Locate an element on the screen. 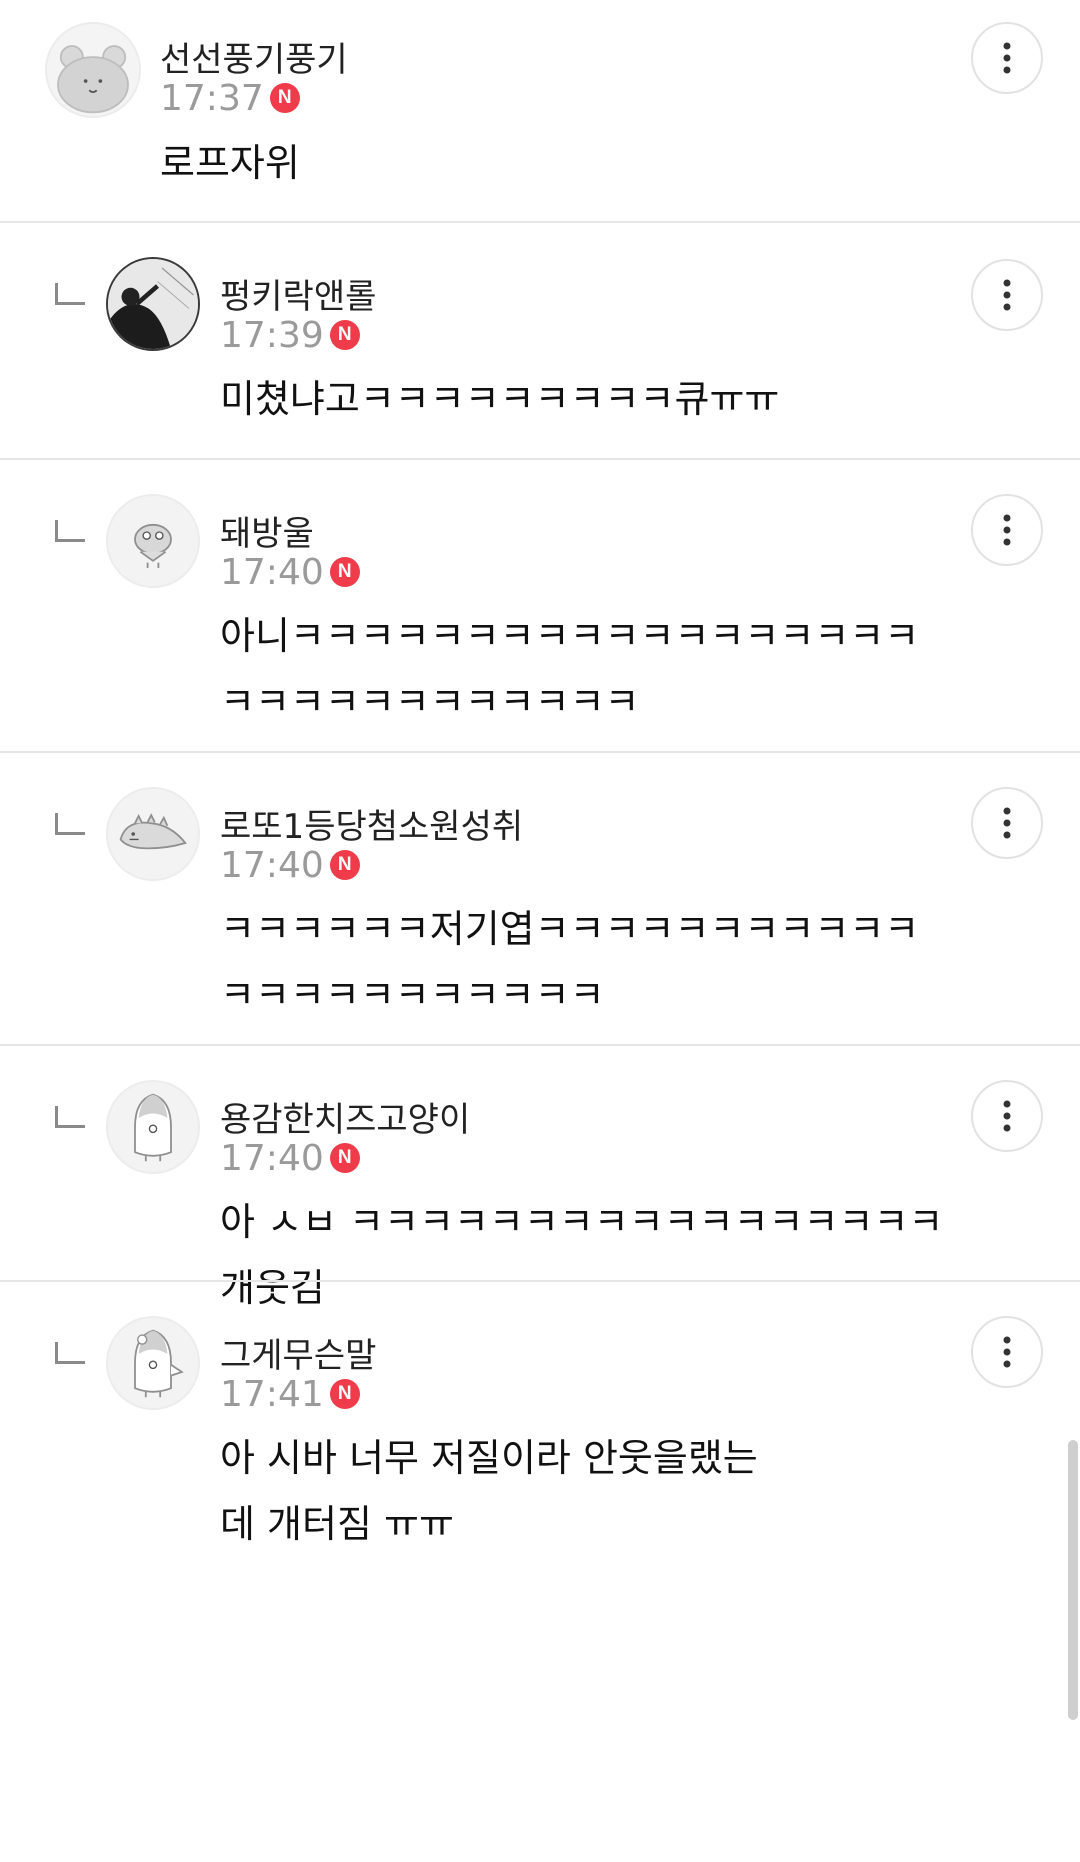  penguin-flower-icon is located at coordinates (153, 1363).